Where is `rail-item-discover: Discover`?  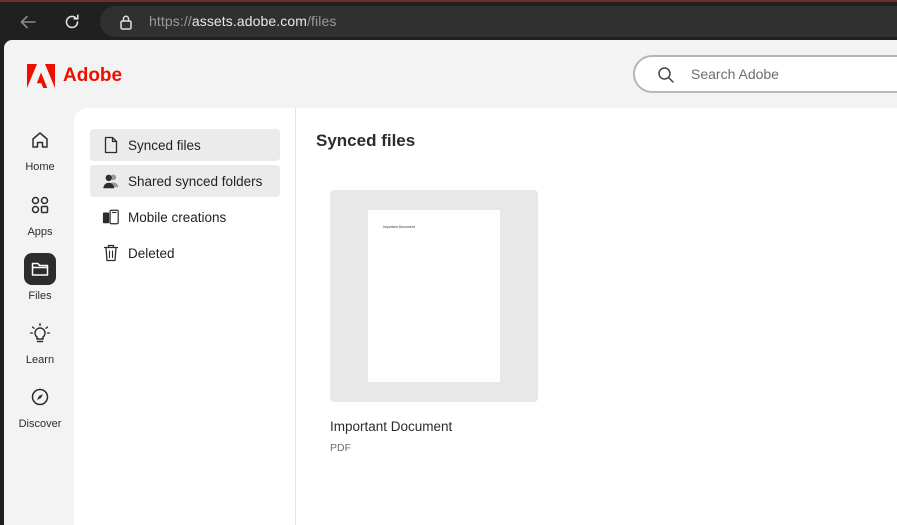
rail-item-discover: Discover is located at coordinates (40, 405).